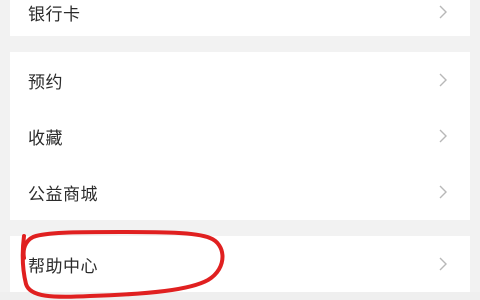 The height and width of the screenshot is (300, 480). I want to click on menu-row-label: 预约, so click(45, 82).